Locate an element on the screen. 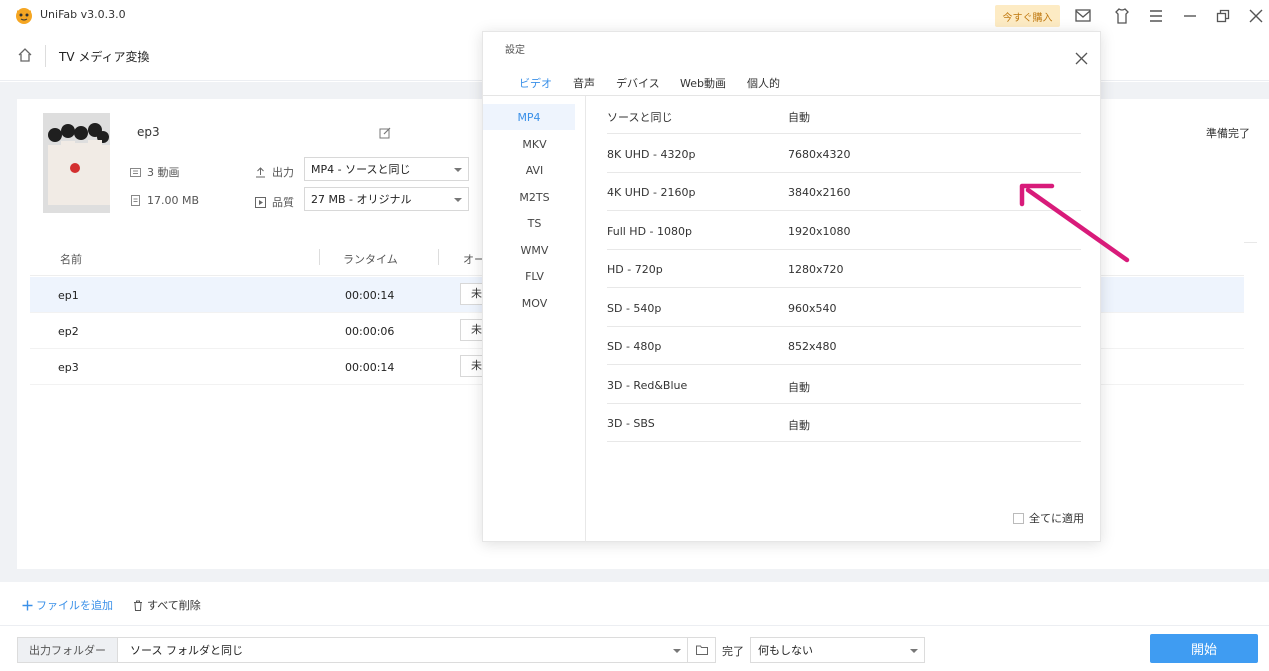 This screenshot has width=1269, height=671. format-item-wmv: WMV is located at coordinates (534, 250).